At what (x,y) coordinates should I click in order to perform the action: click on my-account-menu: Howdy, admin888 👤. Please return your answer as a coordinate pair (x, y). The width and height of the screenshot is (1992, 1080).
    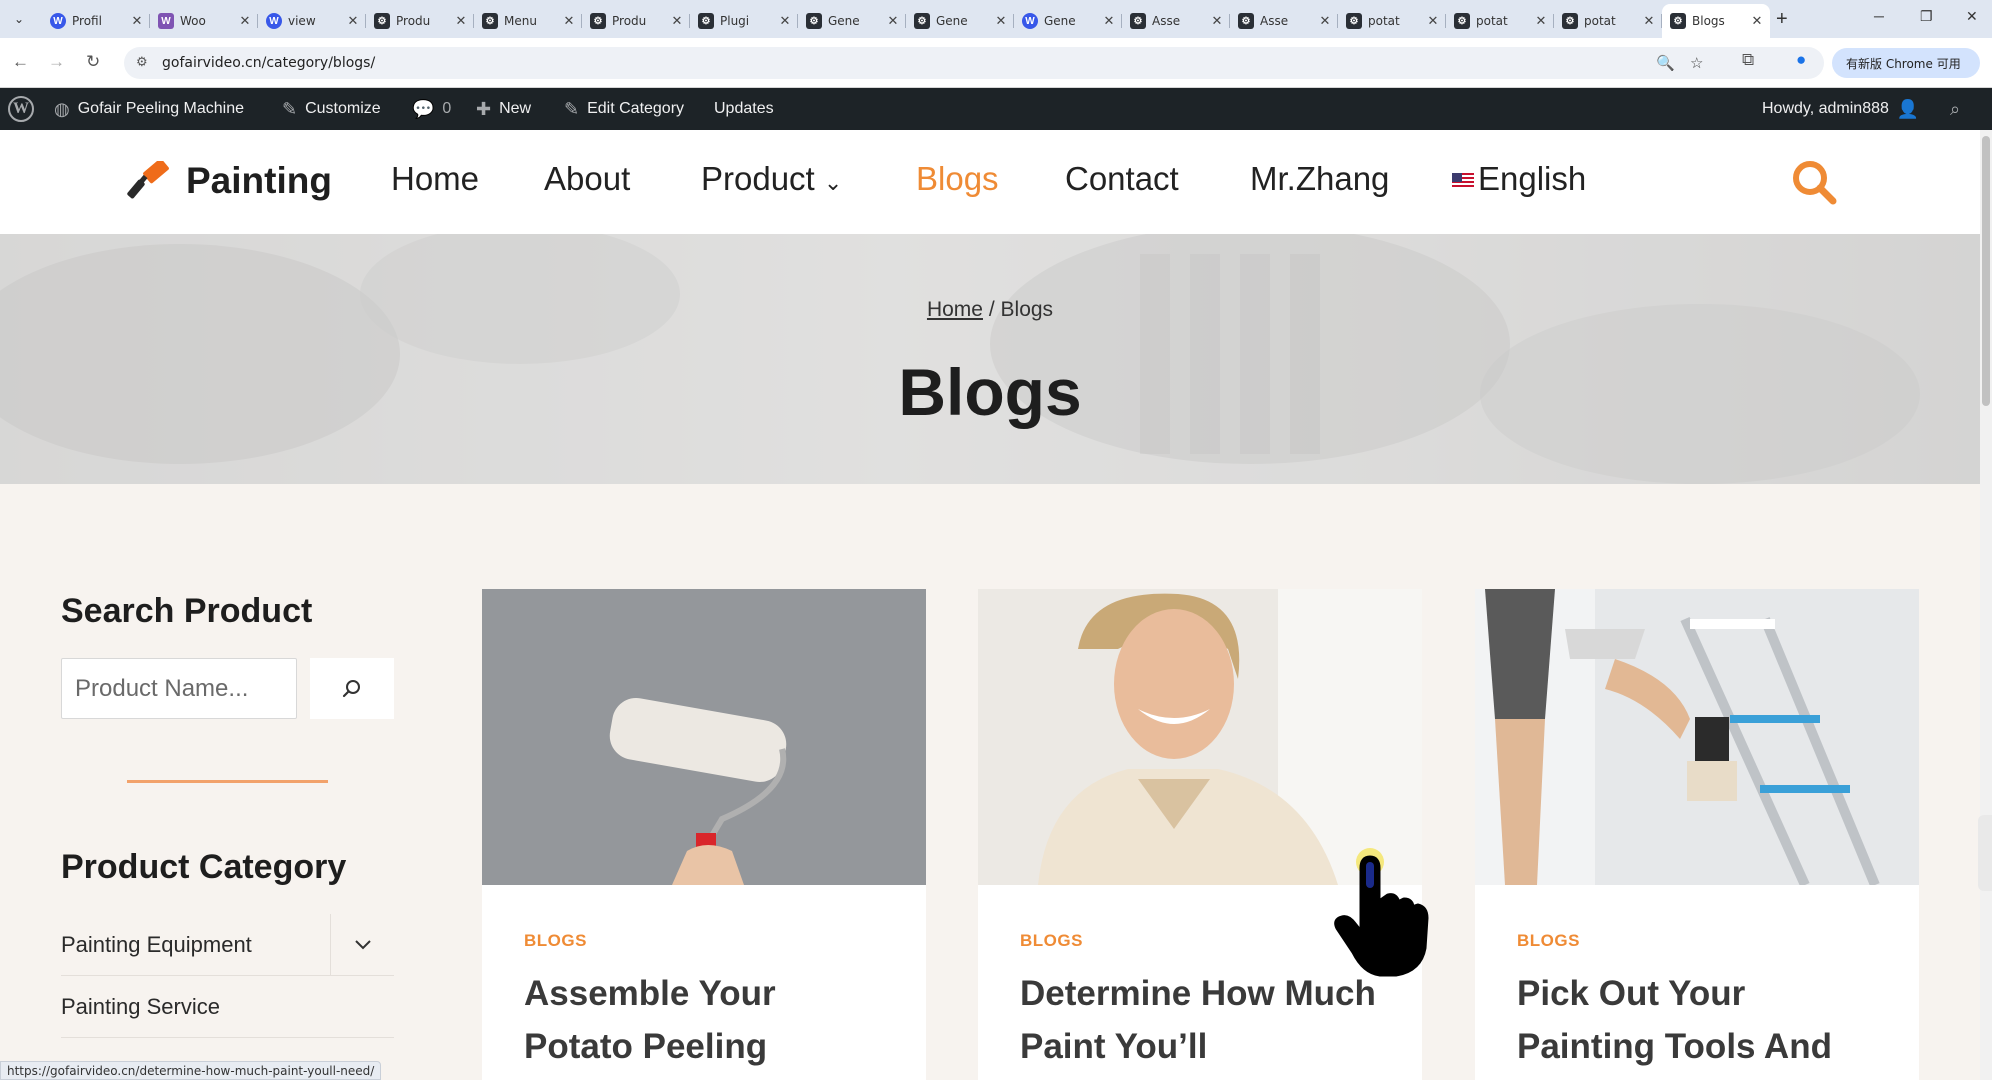
    Looking at the image, I should click on (1840, 109).